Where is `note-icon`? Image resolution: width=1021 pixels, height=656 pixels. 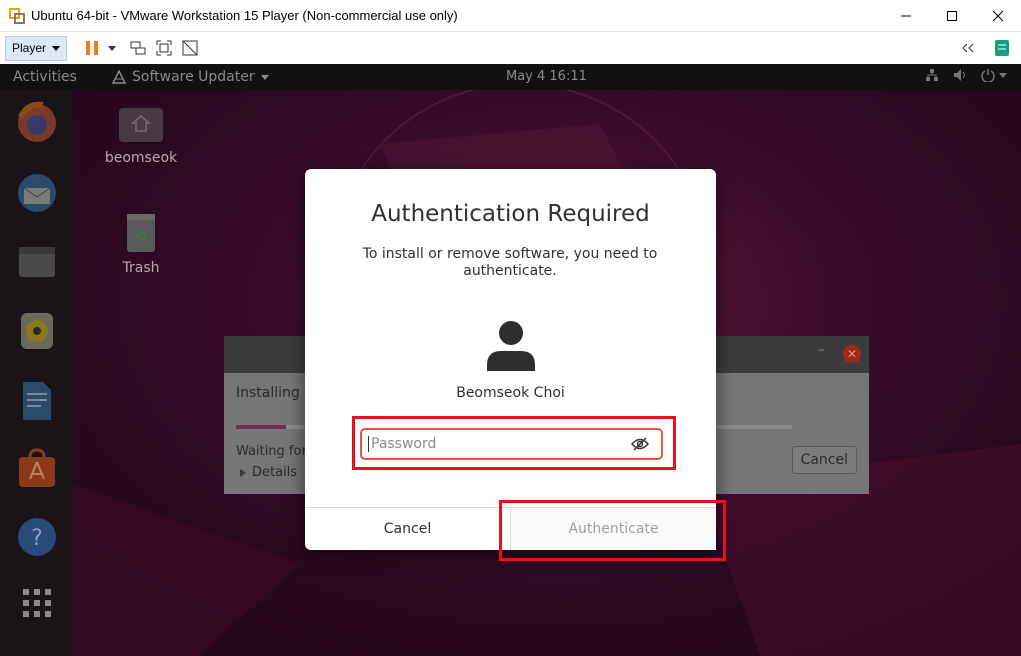
note-icon is located at coordinates (1002, 48).